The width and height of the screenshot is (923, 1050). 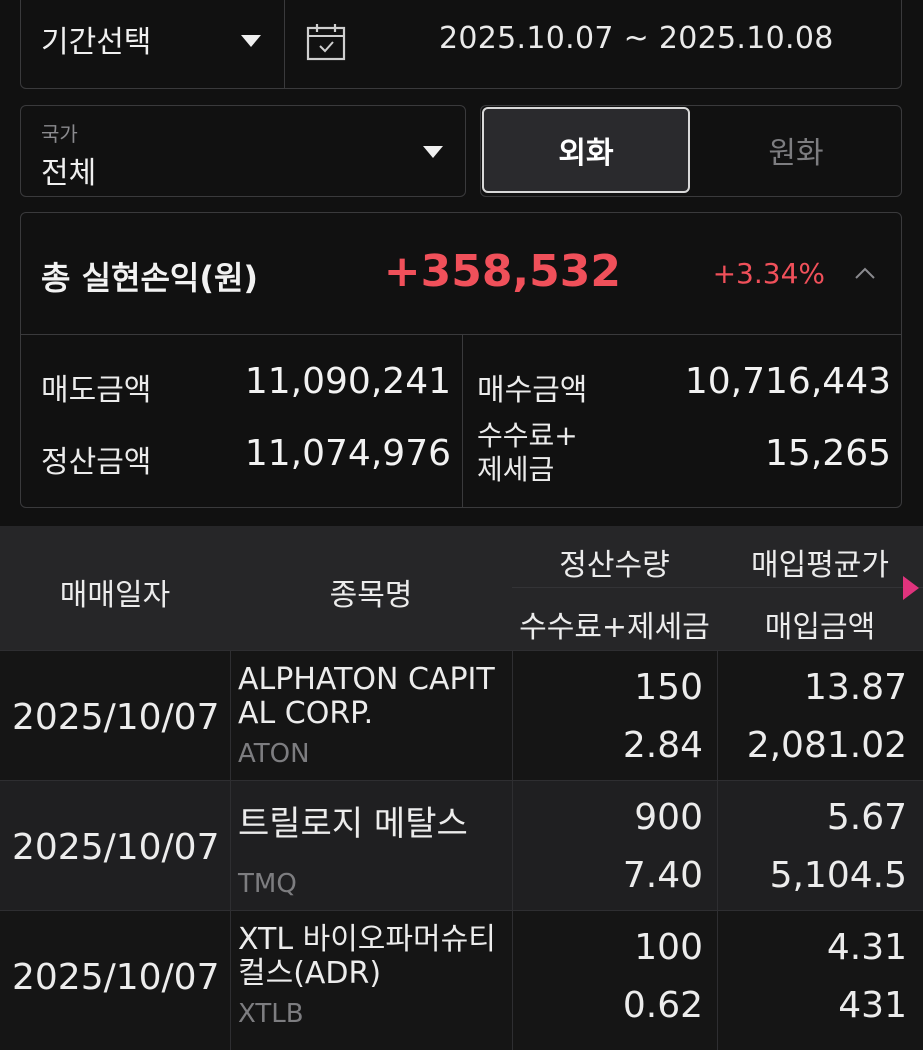 I want to click on row-stock-name: 트릴로지 메탈스, so click(x=353, y=824).